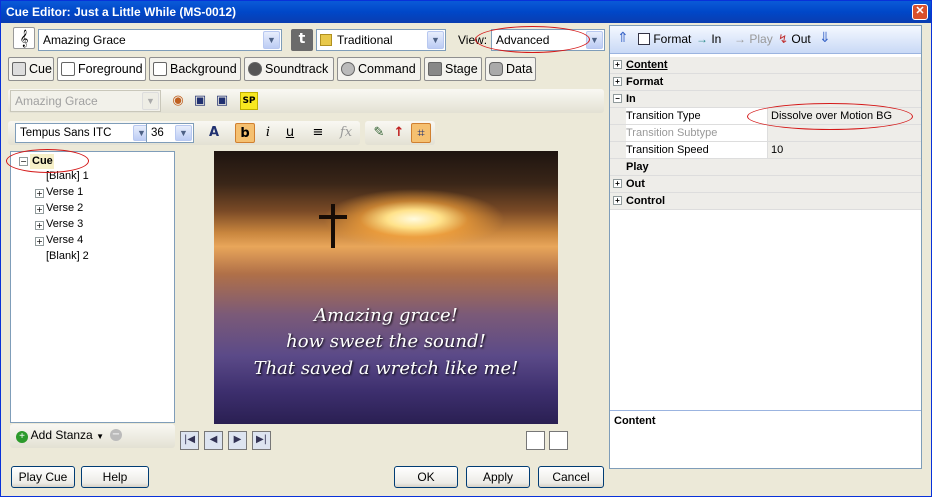 This screenshot has height=497, width=932. What do you see at coordinates (43, 477) in the screenshot?
I see `play-cue-button: Play Cue` at bounding box center [43, 477].